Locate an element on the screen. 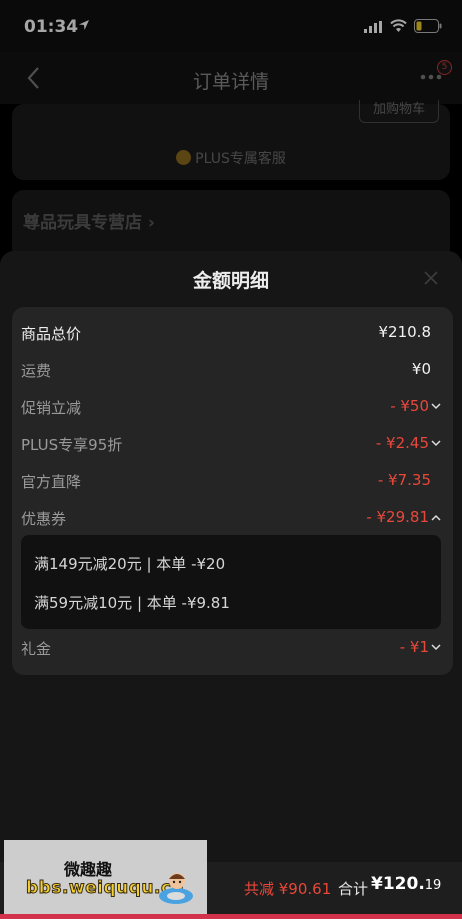  row-coupon: 优惠券 - ¥29.81 is located at coordinates (232, 520).